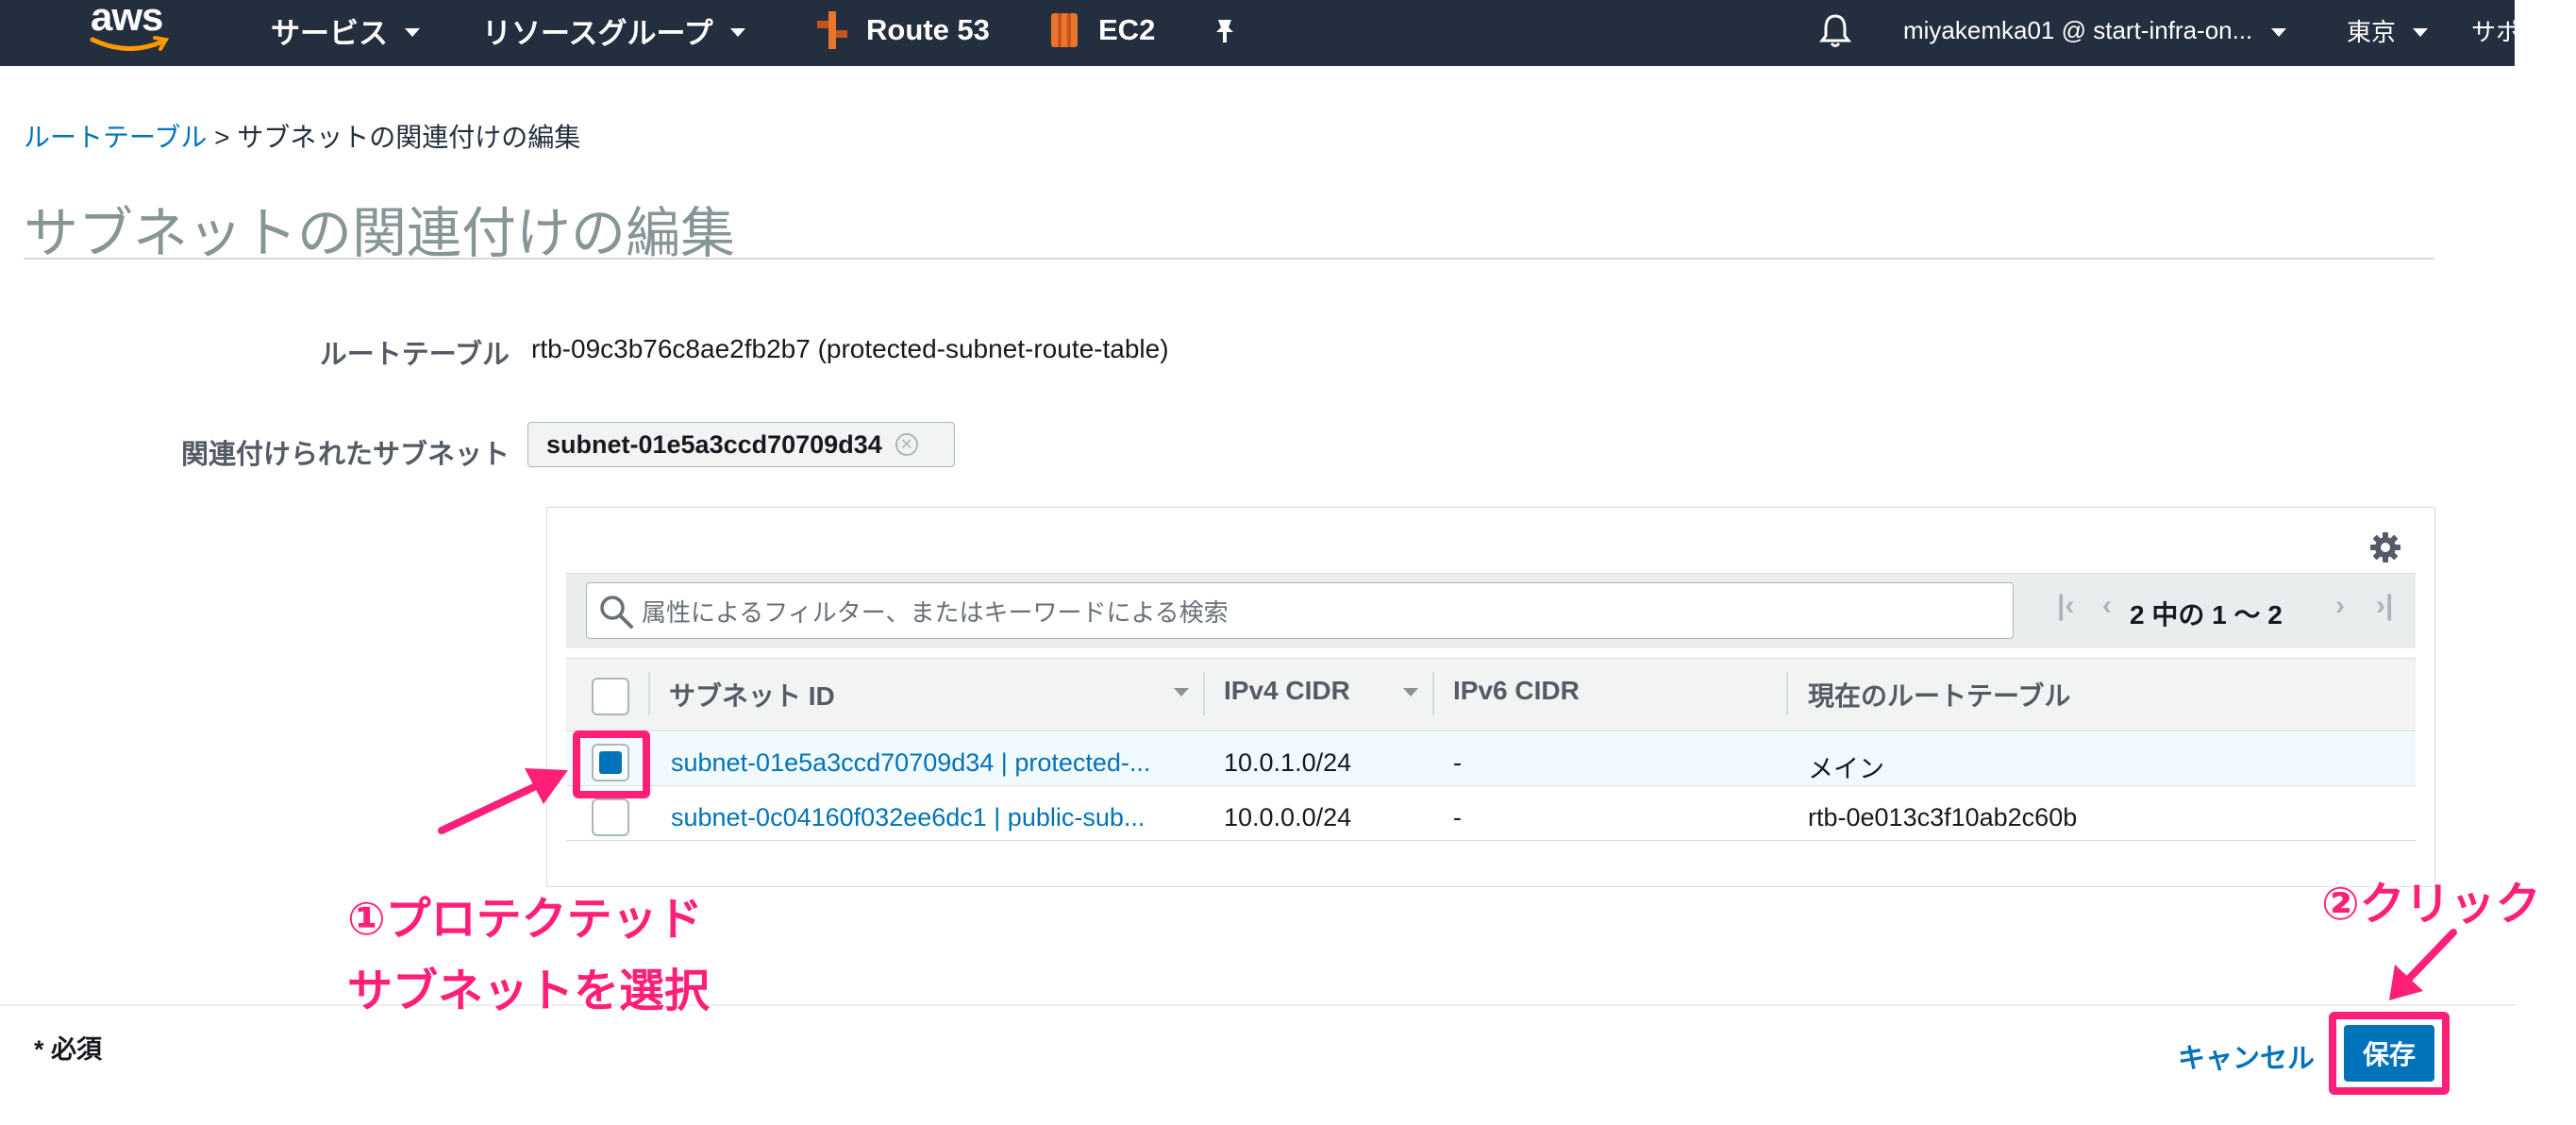  What do you see at coordinates (610, 817) in the screenshot?
I see `row-checkbox` at bounding box center [610, 817].